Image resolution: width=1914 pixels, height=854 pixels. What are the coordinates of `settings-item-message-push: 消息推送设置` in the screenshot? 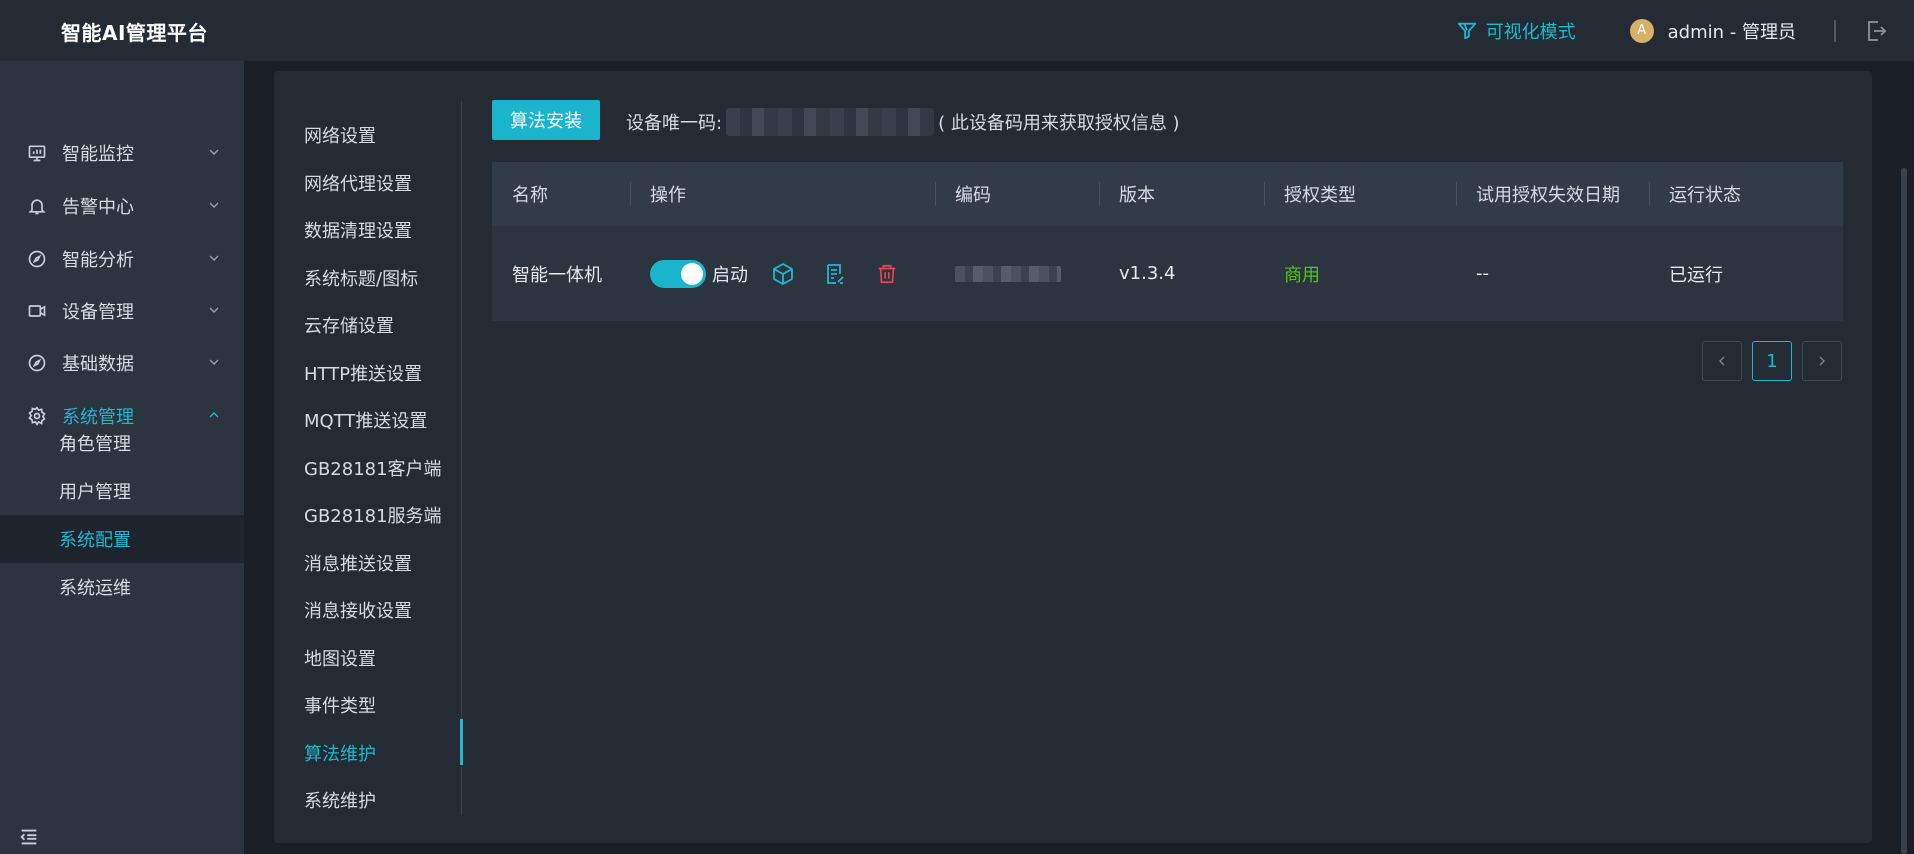 It's located at (358, 563).